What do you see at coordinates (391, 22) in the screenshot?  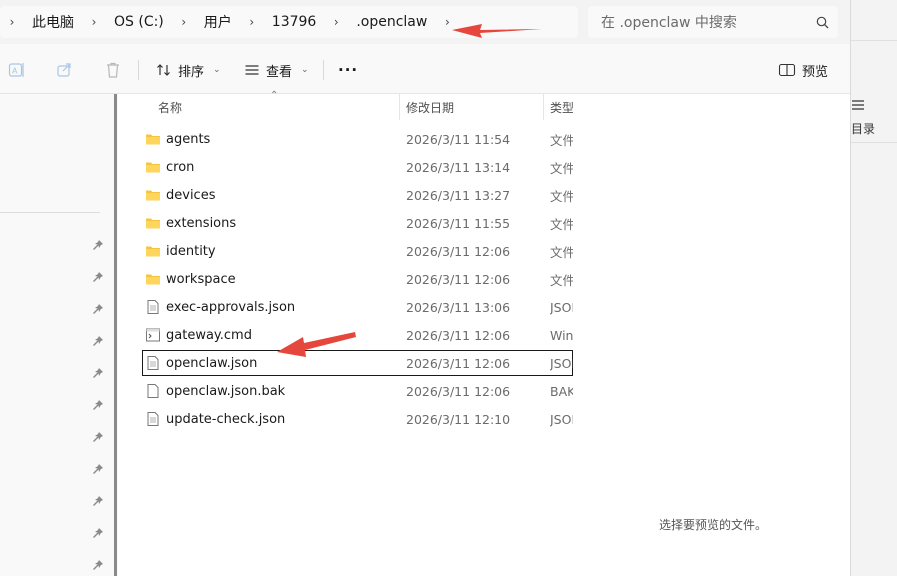 I see `breadcrumb-openclaw: .openclaw` at bounding box center [391, 22].